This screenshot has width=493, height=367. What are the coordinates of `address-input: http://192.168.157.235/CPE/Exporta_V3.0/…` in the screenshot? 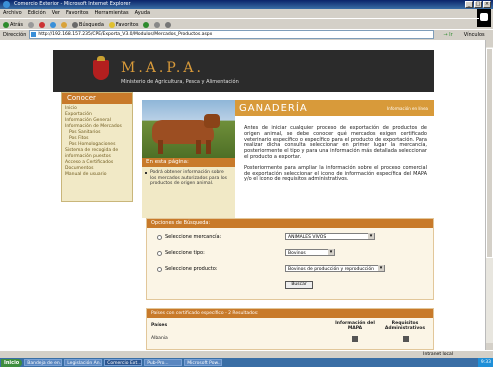 It's located at (232, 34).